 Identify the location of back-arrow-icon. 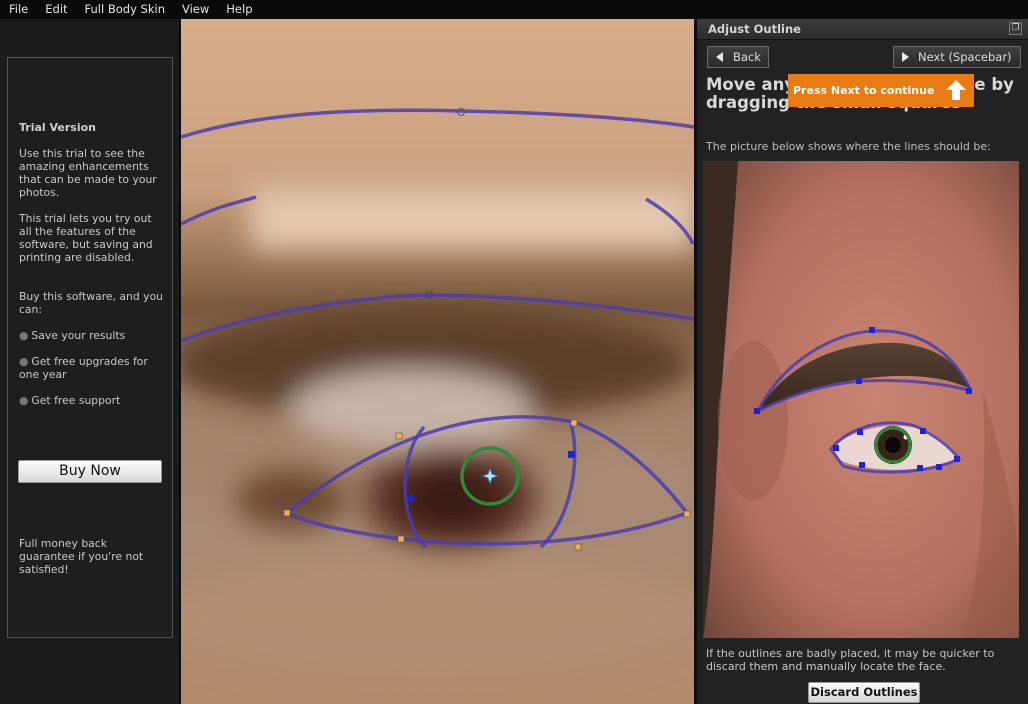
(719, 57).